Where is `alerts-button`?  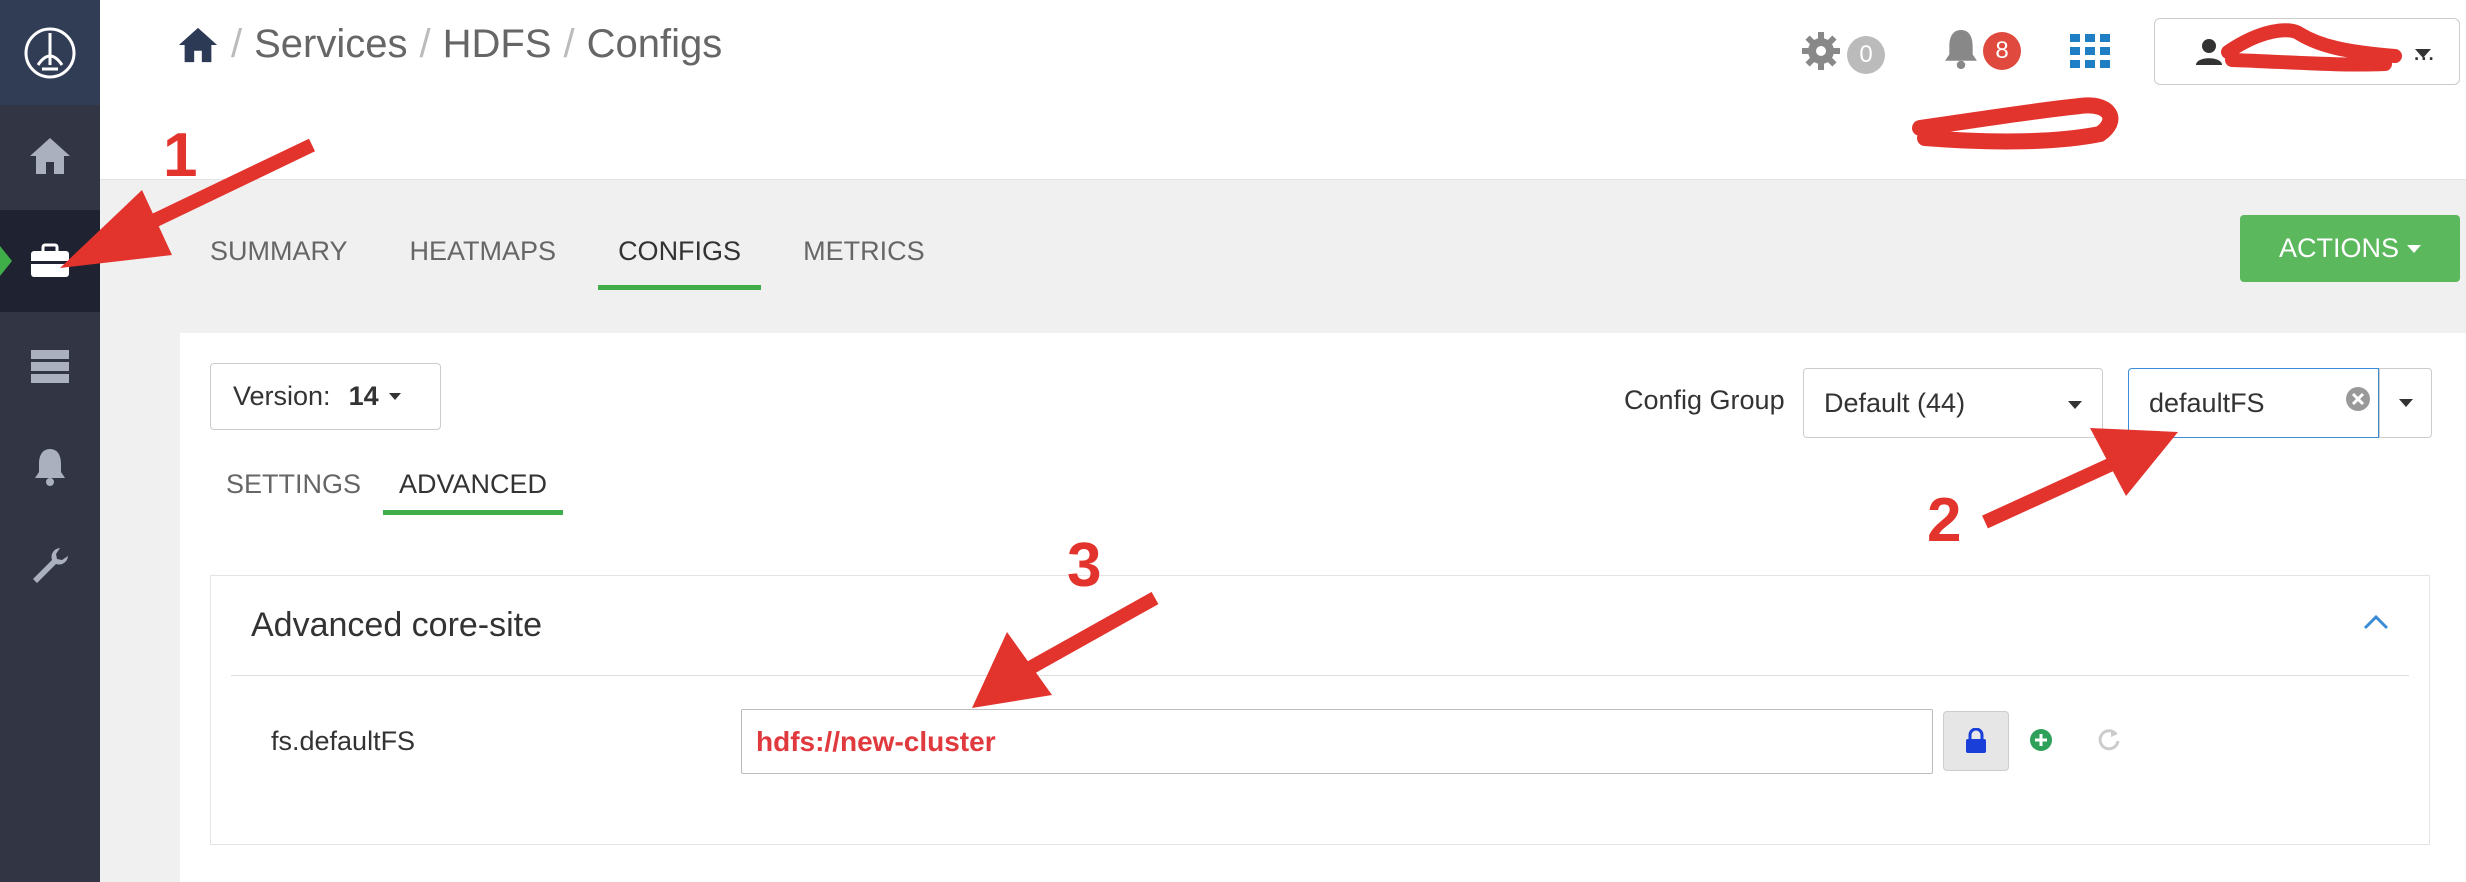 alerts-button is located at coordinates (1961, 50).